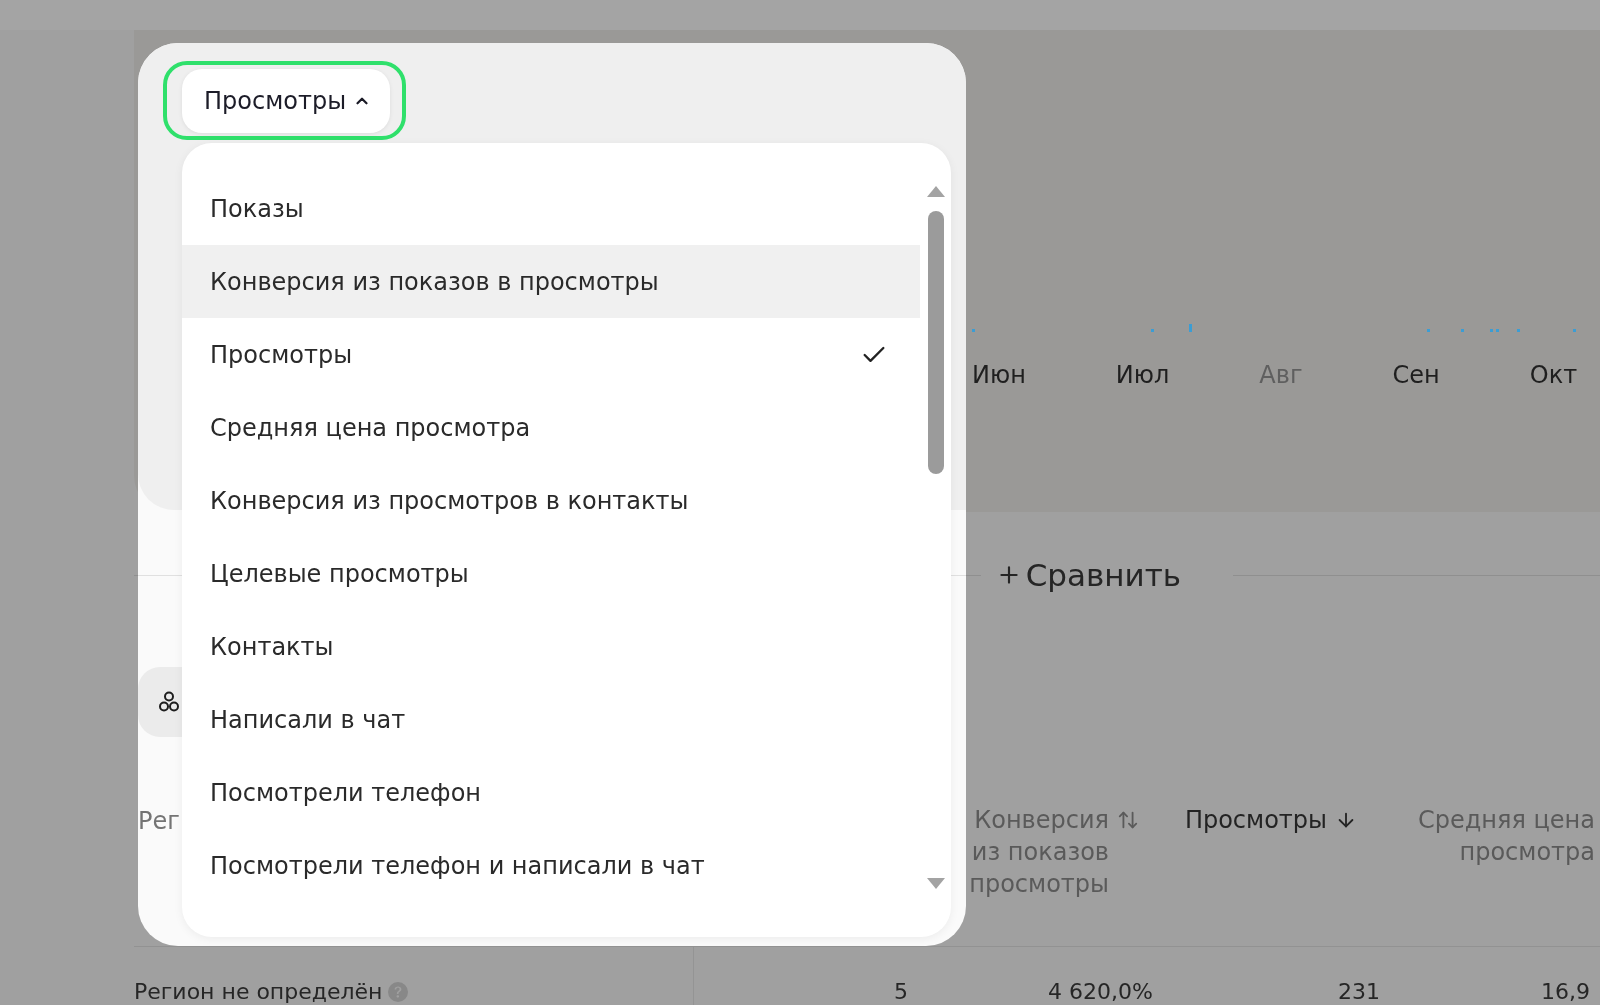  Describe the element at coordinates (398, 992) in the screenshot. I see `help-icon` at that location.